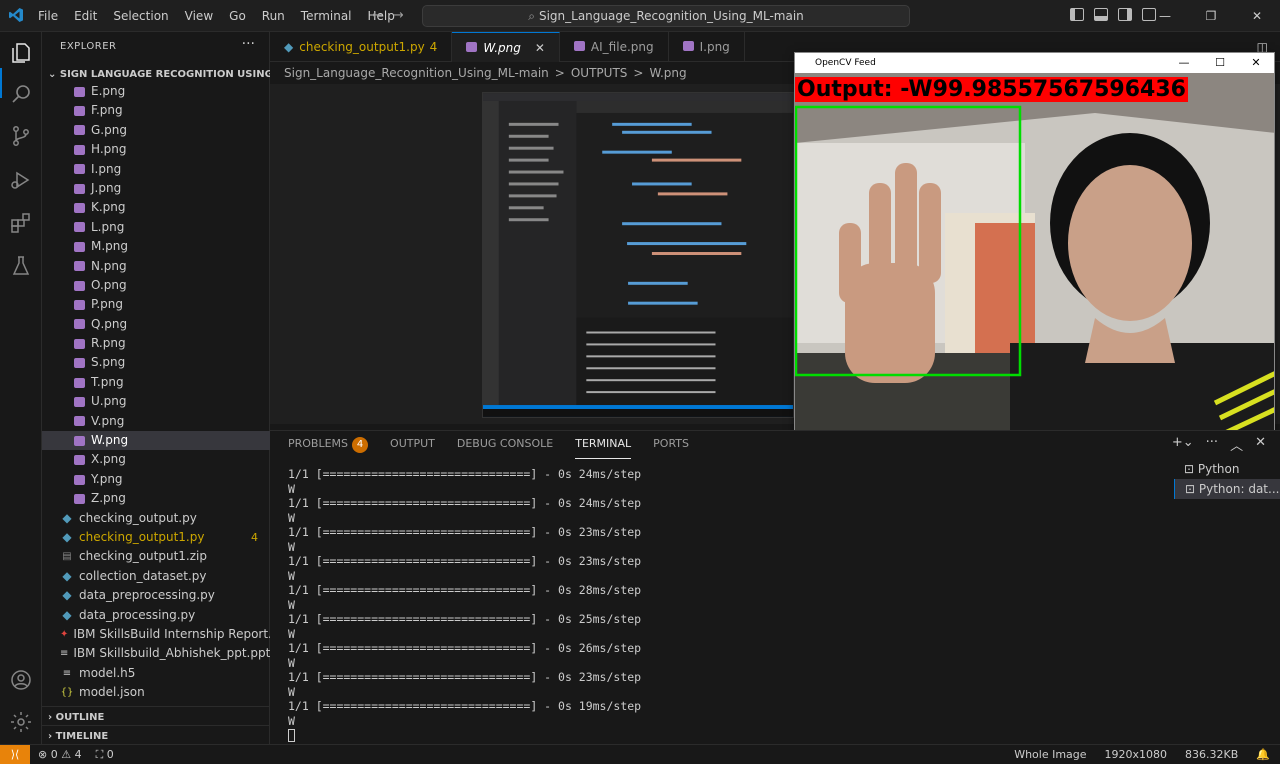 The image size is (1280, 764). Describe the element at coordinates (273, 16) in the screenshot. I see `menu-run: Run` at that location.